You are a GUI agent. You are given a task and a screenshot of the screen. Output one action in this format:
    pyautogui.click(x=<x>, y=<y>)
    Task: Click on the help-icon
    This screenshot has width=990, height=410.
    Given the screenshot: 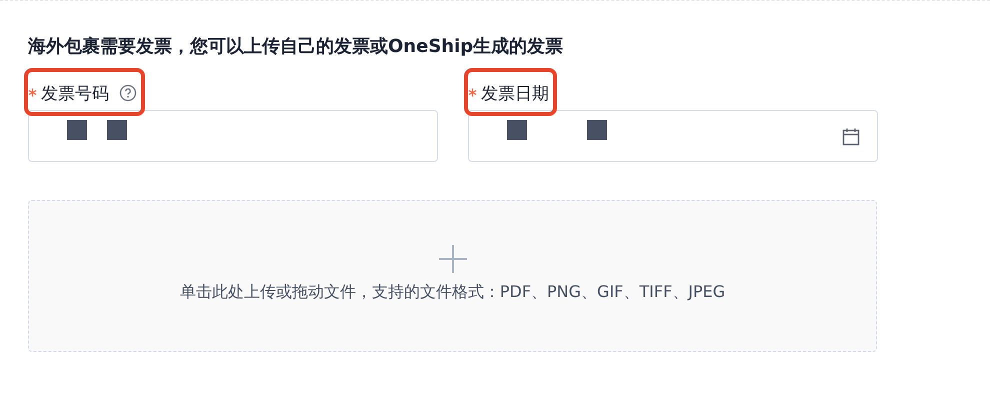 What is the action you would take?
    pyautogui.click(x=128, y=93)
    